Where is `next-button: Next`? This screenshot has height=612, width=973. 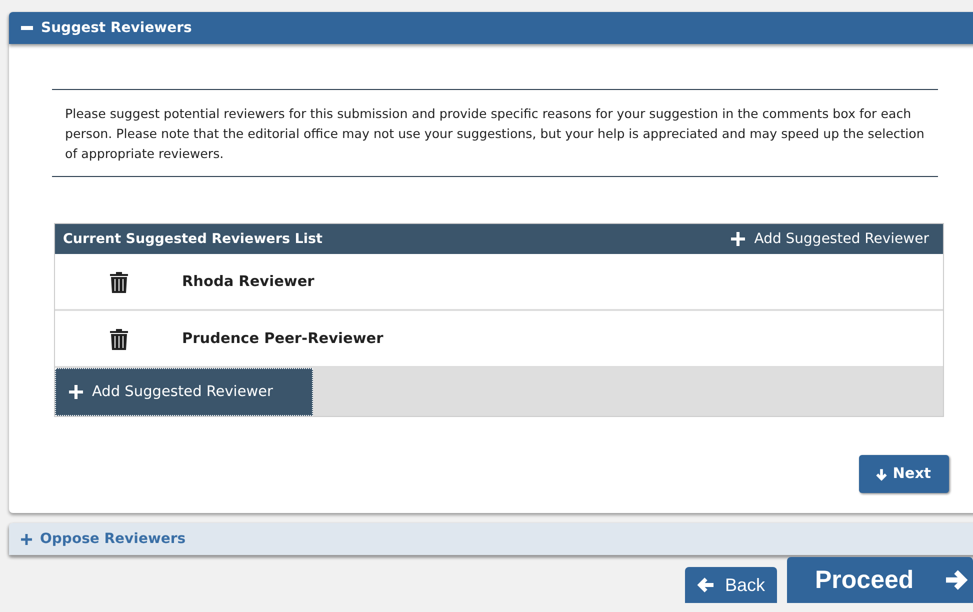
next-button: Next is located at coordinates (903, 474).